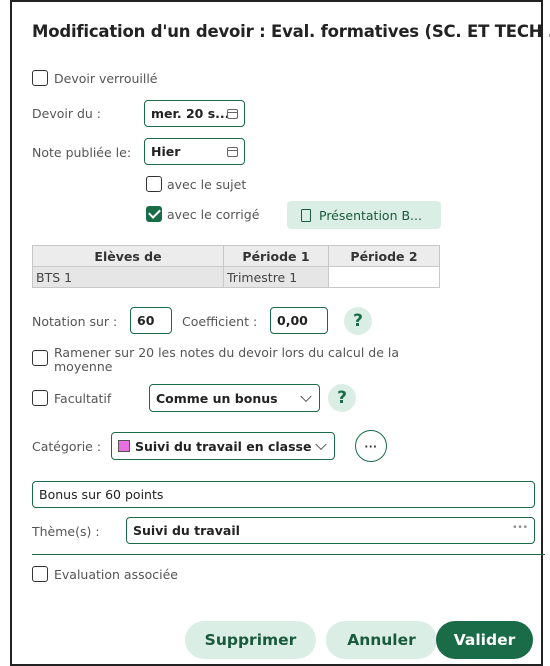  I want to click on comment-value: Bonus sur 60 points, so click(101, 494).